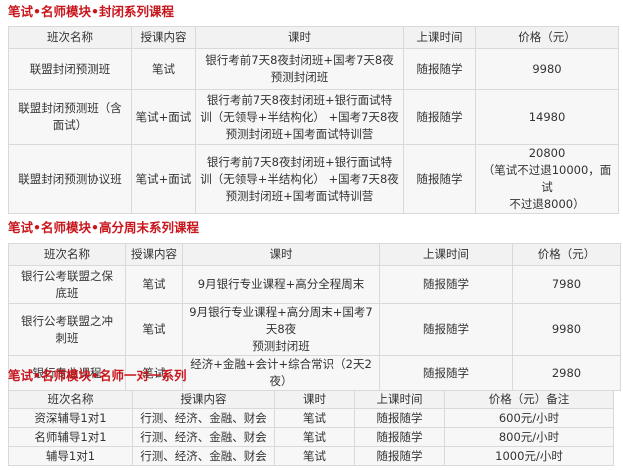  Describe the element at coordinates (281, 329) in the screenshot. I see `cell-hours: 9月银行专业课程+高分周末+国考7天8夜 预测封闭班` at that location.